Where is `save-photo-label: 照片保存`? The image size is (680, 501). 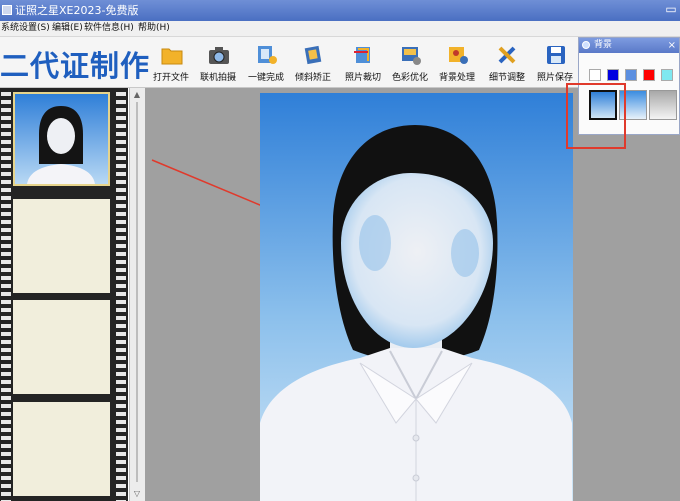 save-photo-label: 照片保存 is located at coordinates (554, 78).